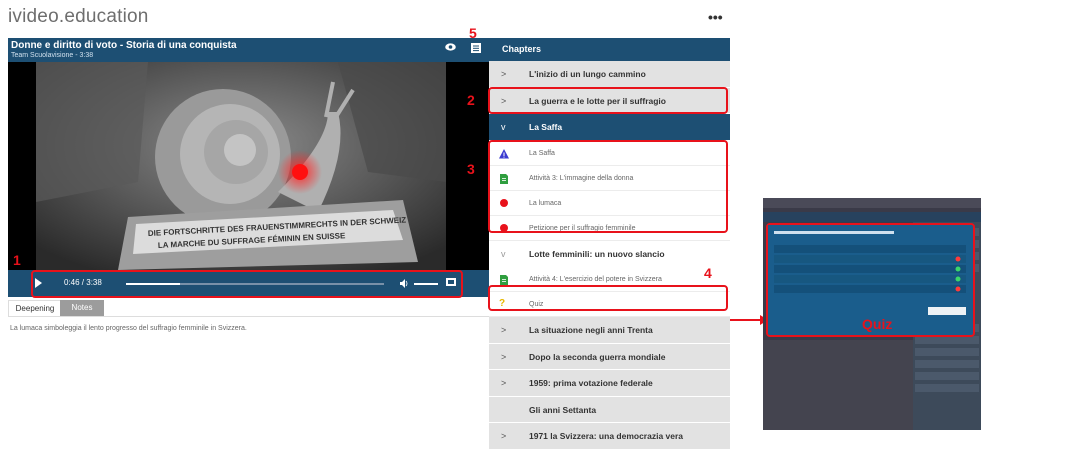  Describe the element at coordinates (52, 55) in the screenshot. I see `video-subtitle: Team Scuolavisione - 3:38` at that location.